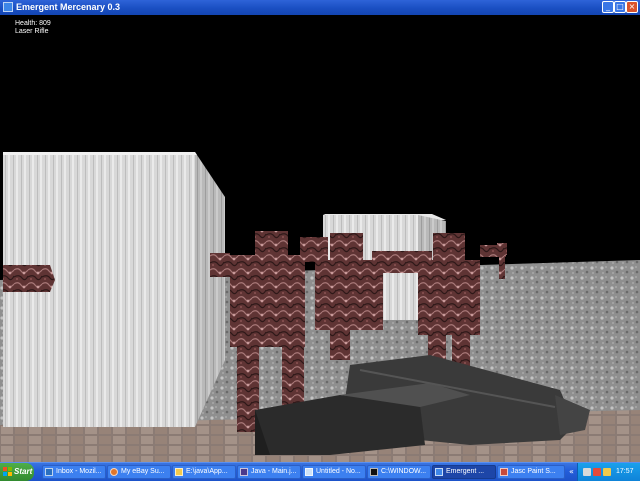 The image size is (640, 481). Describe the element at coordinates (49, 472) in the screenshot. I see `mozilla-mail-icon` at that location.